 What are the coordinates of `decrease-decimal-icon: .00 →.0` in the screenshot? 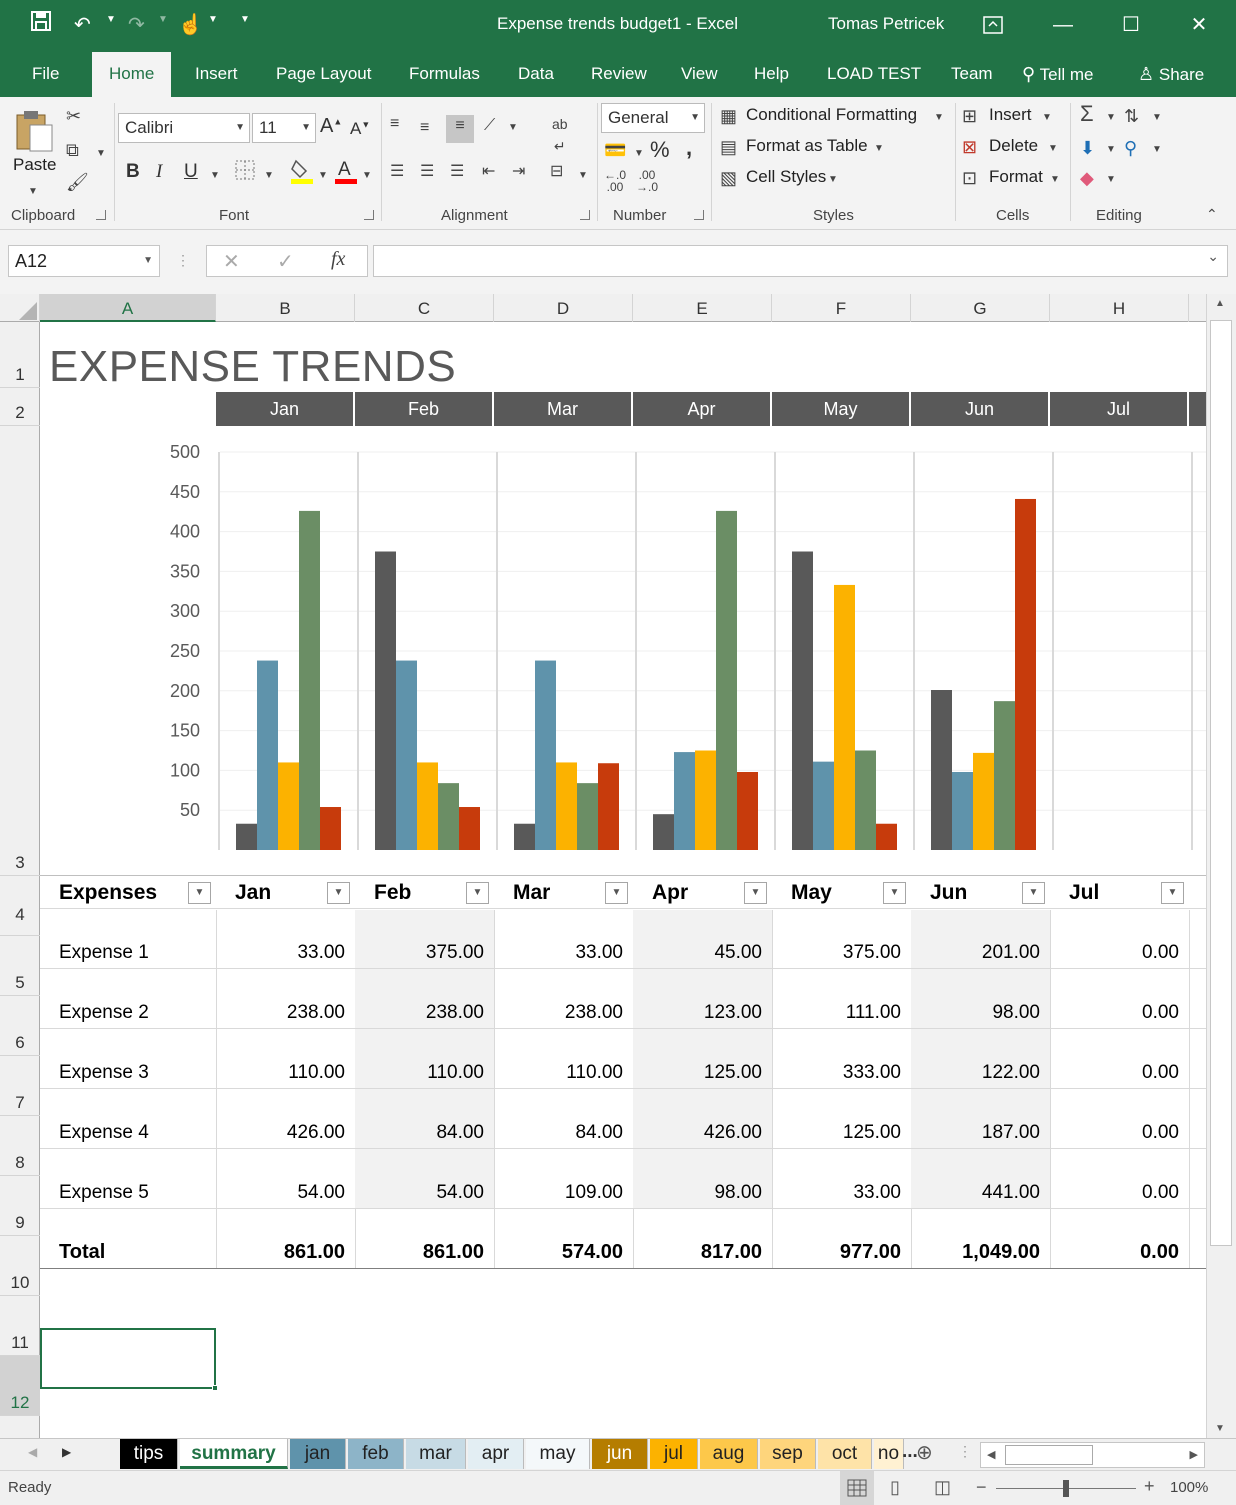 It's located at (647, 181).